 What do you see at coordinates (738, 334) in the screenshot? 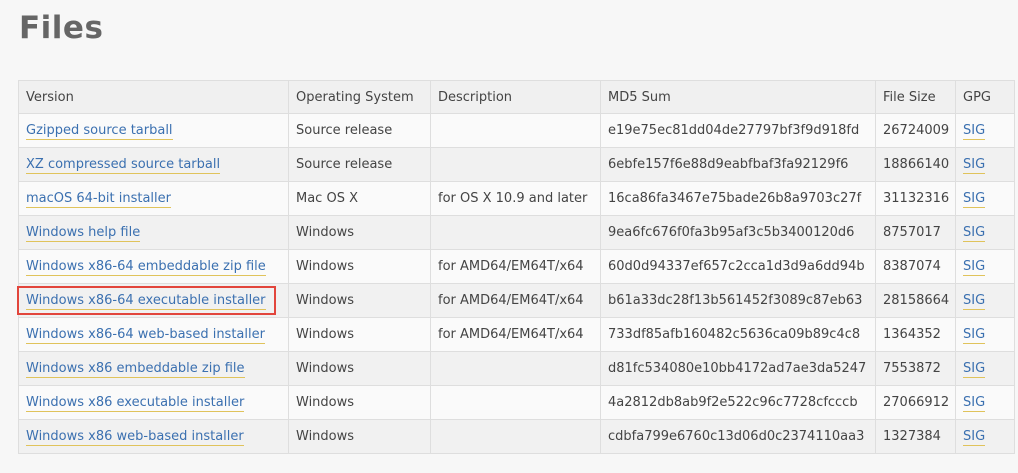
I see `md5-cell: 733df85afb160482c5636ca09b89c4c8` at bounding box center [738, 334].